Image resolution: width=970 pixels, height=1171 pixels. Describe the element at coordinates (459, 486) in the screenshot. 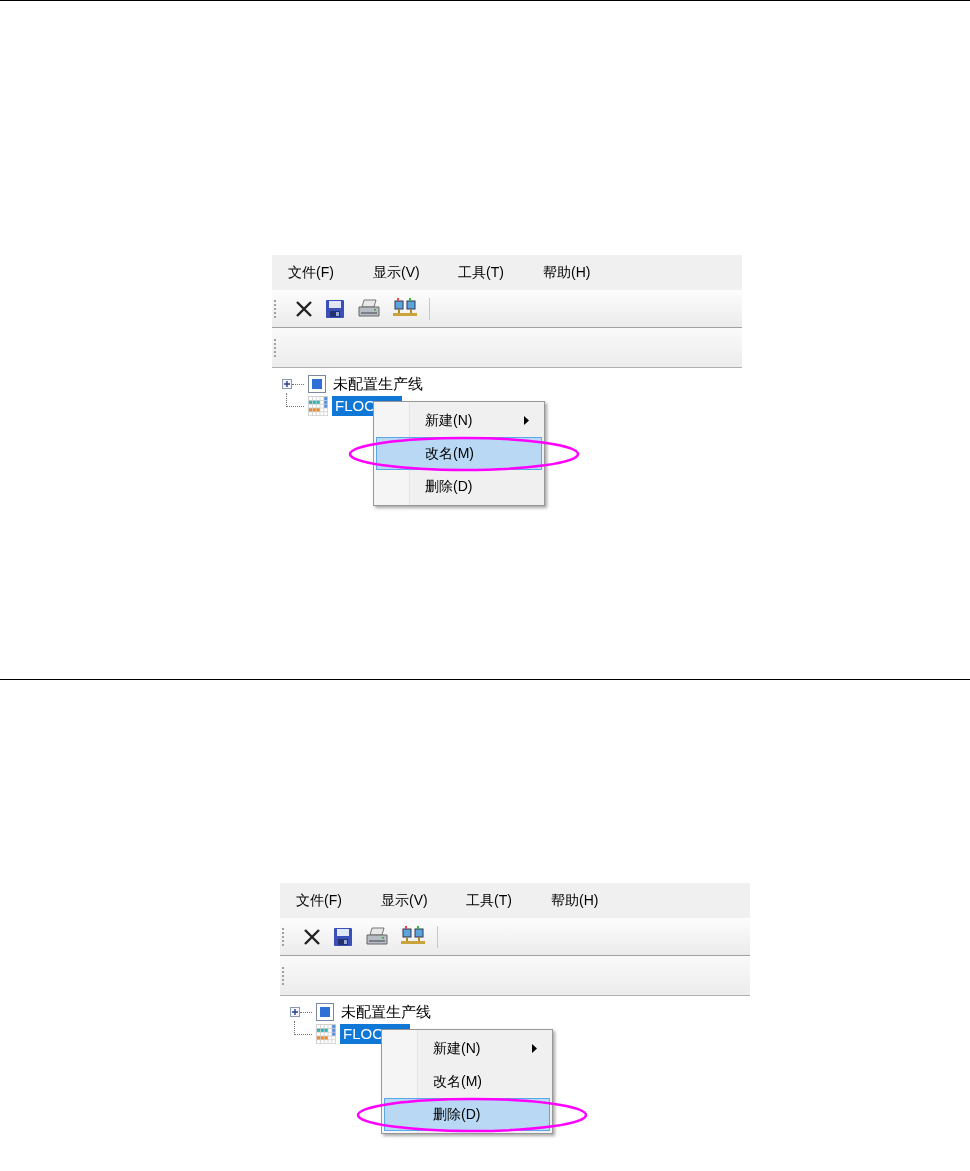

I see `context-menu-item: 删除(D)` at that location.